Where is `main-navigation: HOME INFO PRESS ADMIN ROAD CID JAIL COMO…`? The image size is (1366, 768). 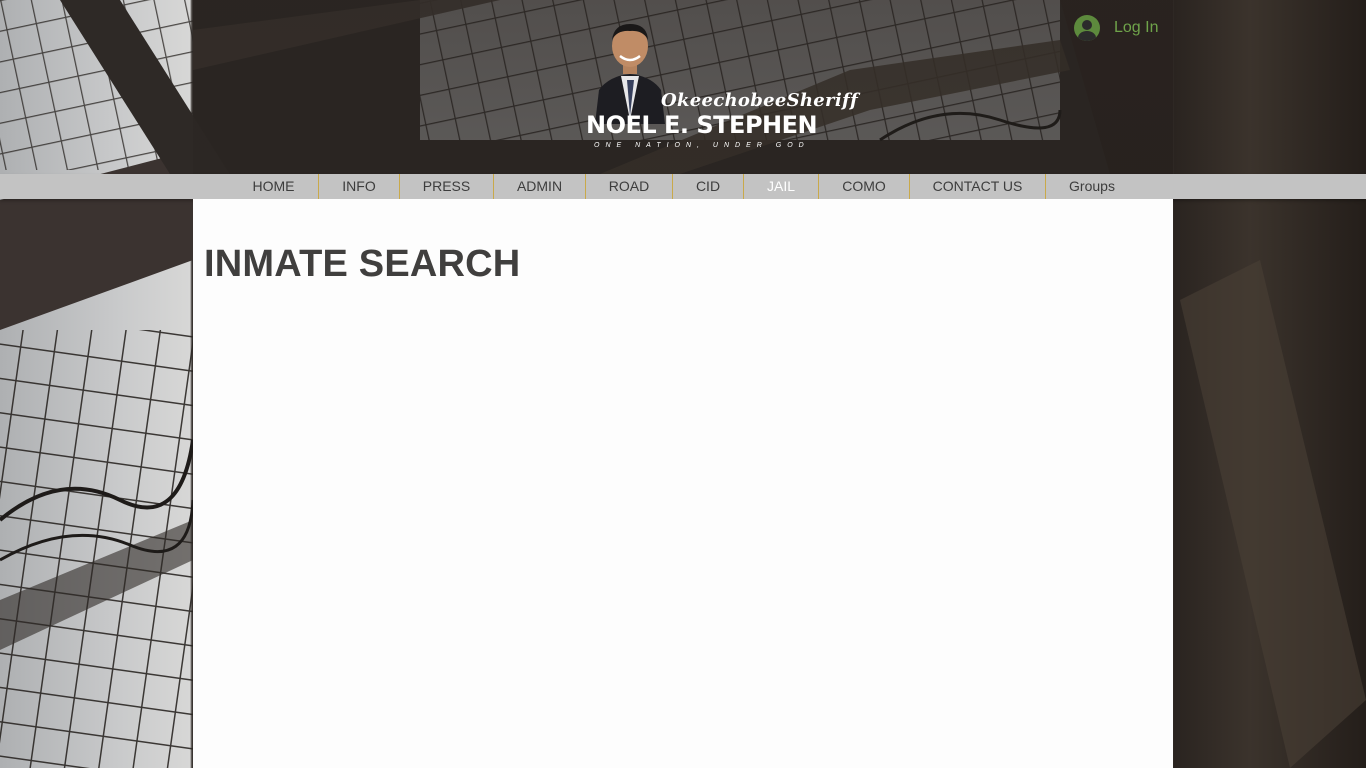
main-navigation: HOME INFO PRESS ADMIN ROAD CID JAIL COMO… is located at coordinates (683, 186).